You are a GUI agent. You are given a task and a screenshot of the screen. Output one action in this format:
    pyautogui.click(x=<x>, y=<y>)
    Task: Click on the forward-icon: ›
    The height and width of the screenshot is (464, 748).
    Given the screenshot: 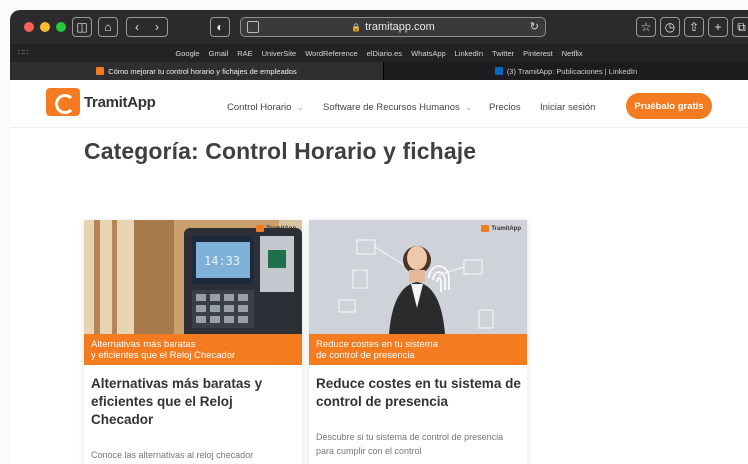 What is the action you would take?
    pyautogui.click(x=157, y=27)
    